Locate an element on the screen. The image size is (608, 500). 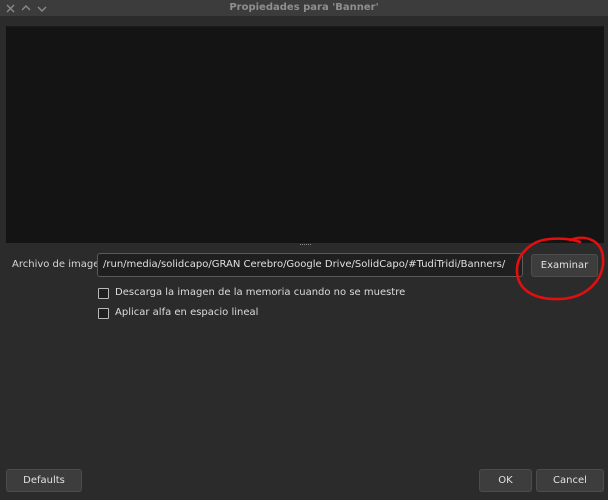
linear-alpha-label: Aplicar alfa en espacio lineal is located at coordinates (187, 312).